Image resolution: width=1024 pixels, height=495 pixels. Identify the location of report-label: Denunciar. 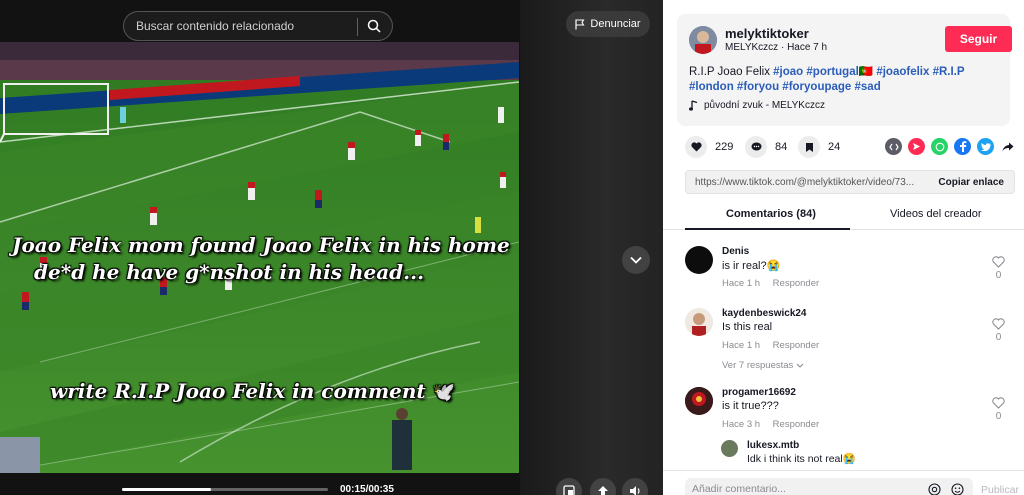
(615, 24).